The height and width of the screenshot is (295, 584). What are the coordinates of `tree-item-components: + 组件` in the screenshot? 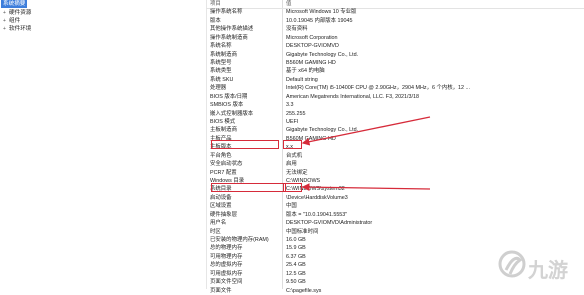 It's located at (11, 21).